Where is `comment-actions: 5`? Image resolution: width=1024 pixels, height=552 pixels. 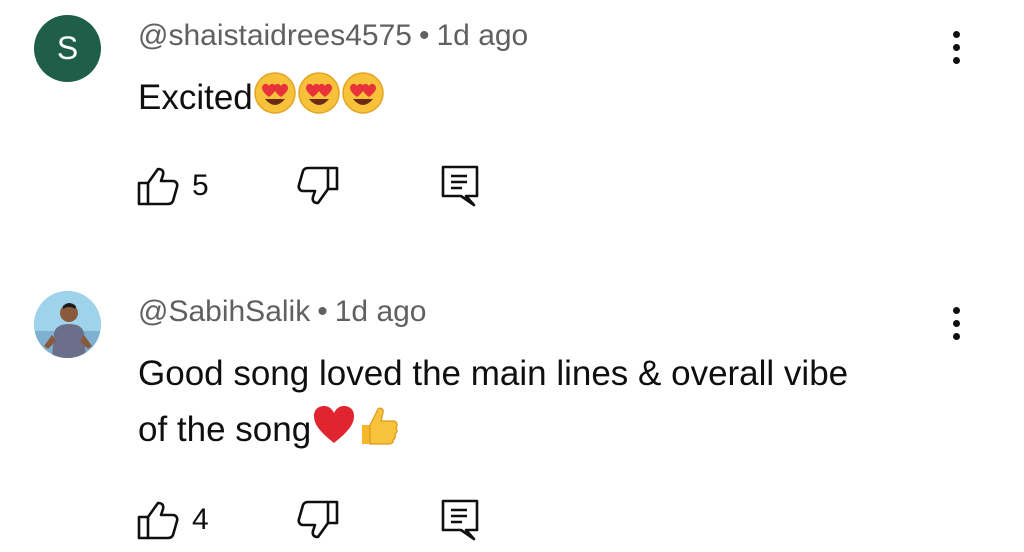
comment-actions: 5 is located at coordinates (336, 186).